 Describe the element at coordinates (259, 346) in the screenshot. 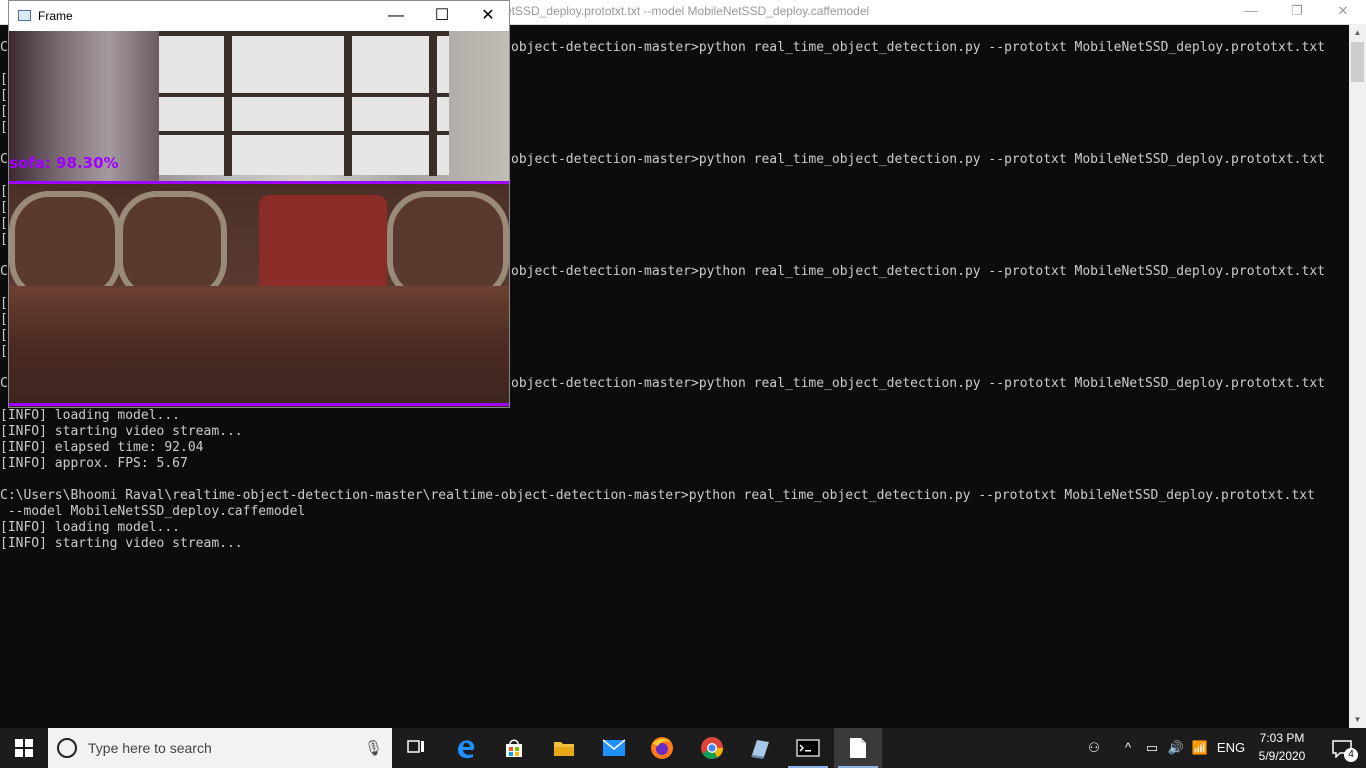

I see `video-sofa-seat` at that location.